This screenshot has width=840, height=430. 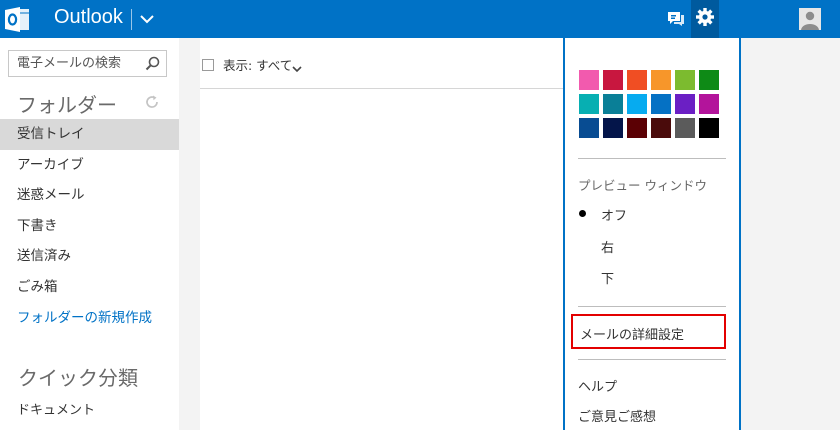 I want to click on search-input, so click(x=74, y=63).